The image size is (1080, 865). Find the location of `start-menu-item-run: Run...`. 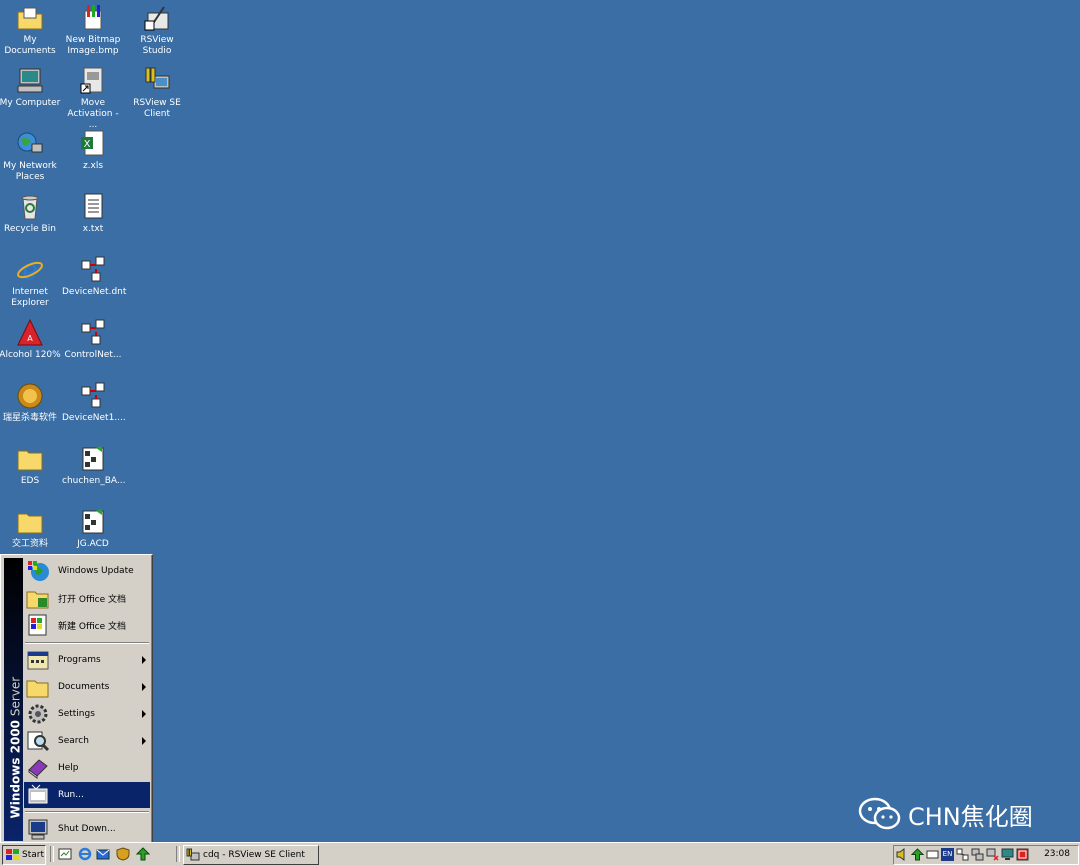

start-menu-item-run: Run... is located at coordinates (87, 795).